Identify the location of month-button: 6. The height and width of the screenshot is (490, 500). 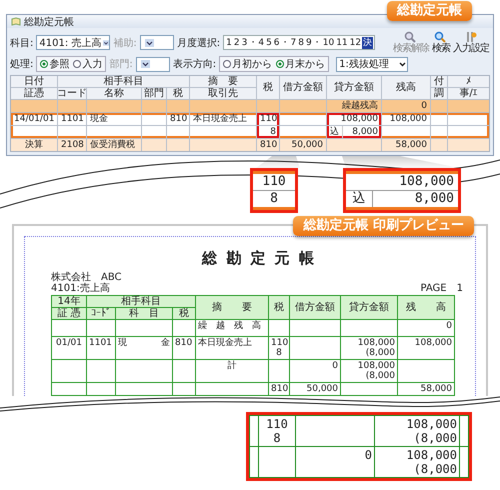
(276, 42).